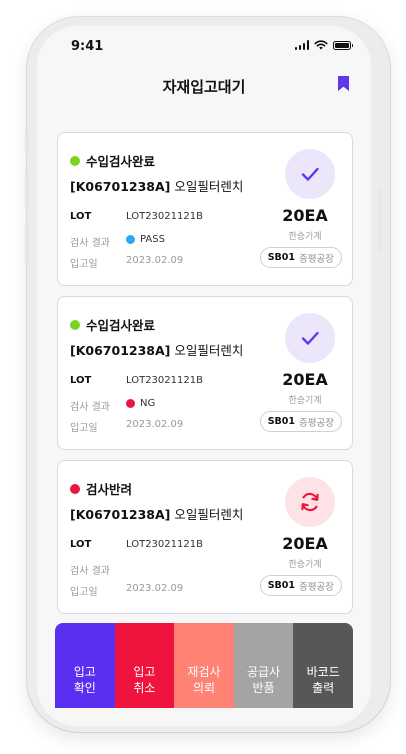 Image resolution: width=406 pixels, height=754 pixels. I want to click on reinspection-request-button: 재검사 의뢰, so click(204, 665).